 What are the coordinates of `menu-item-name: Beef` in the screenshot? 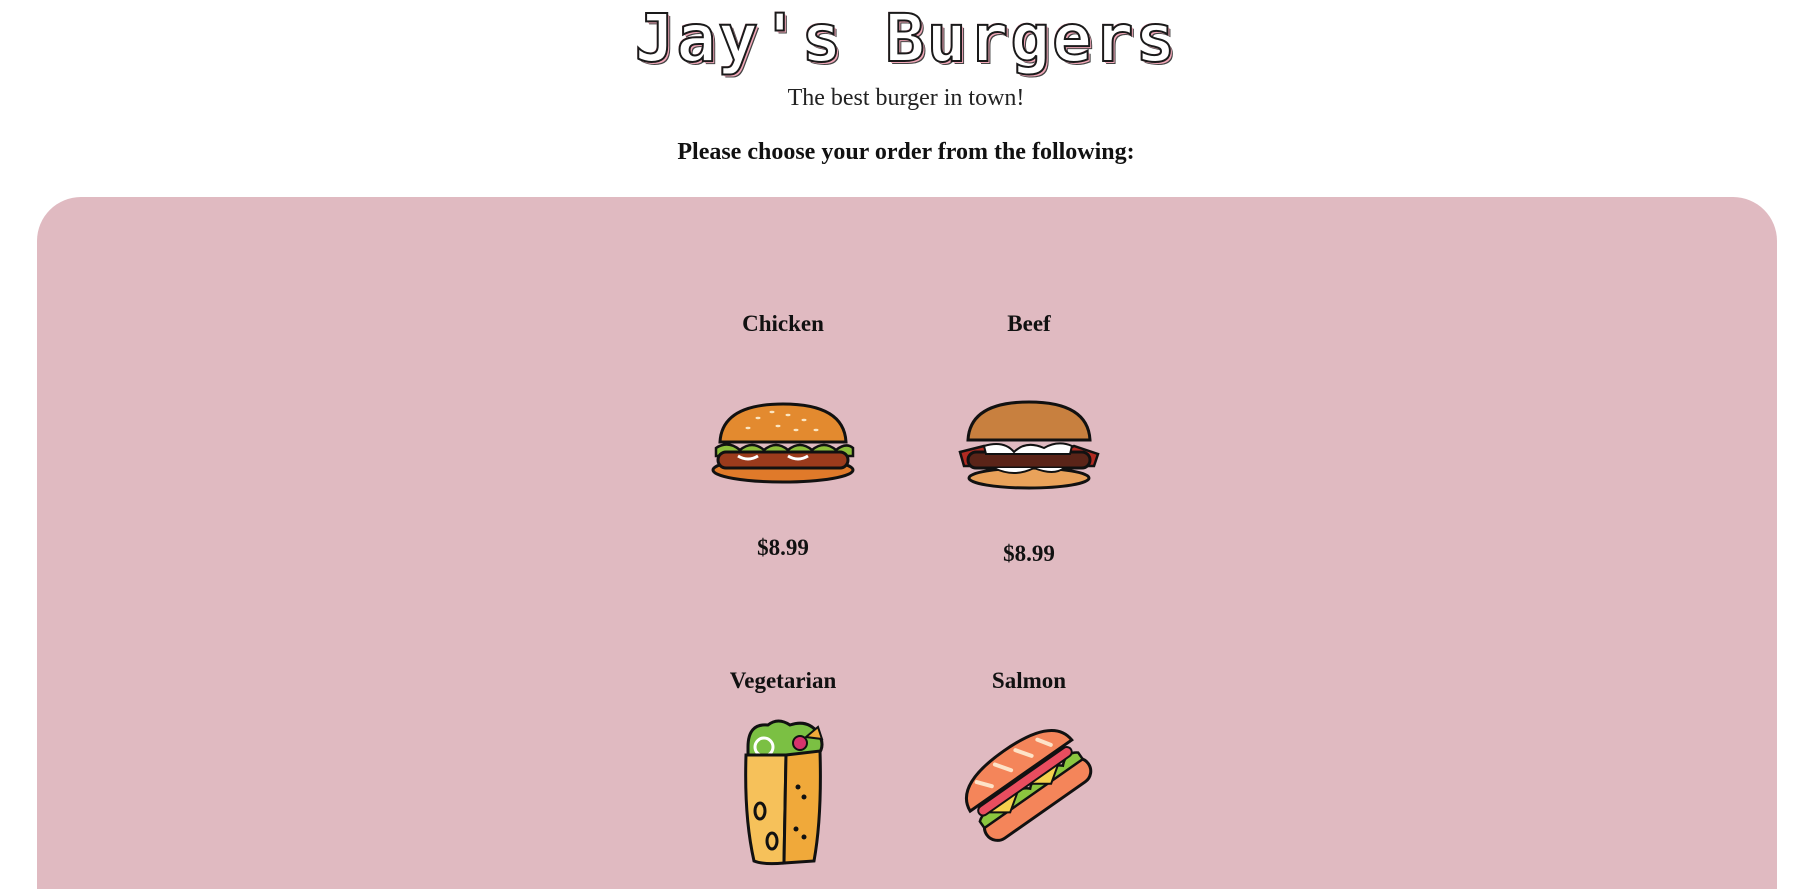 It's located at (1029, 323).